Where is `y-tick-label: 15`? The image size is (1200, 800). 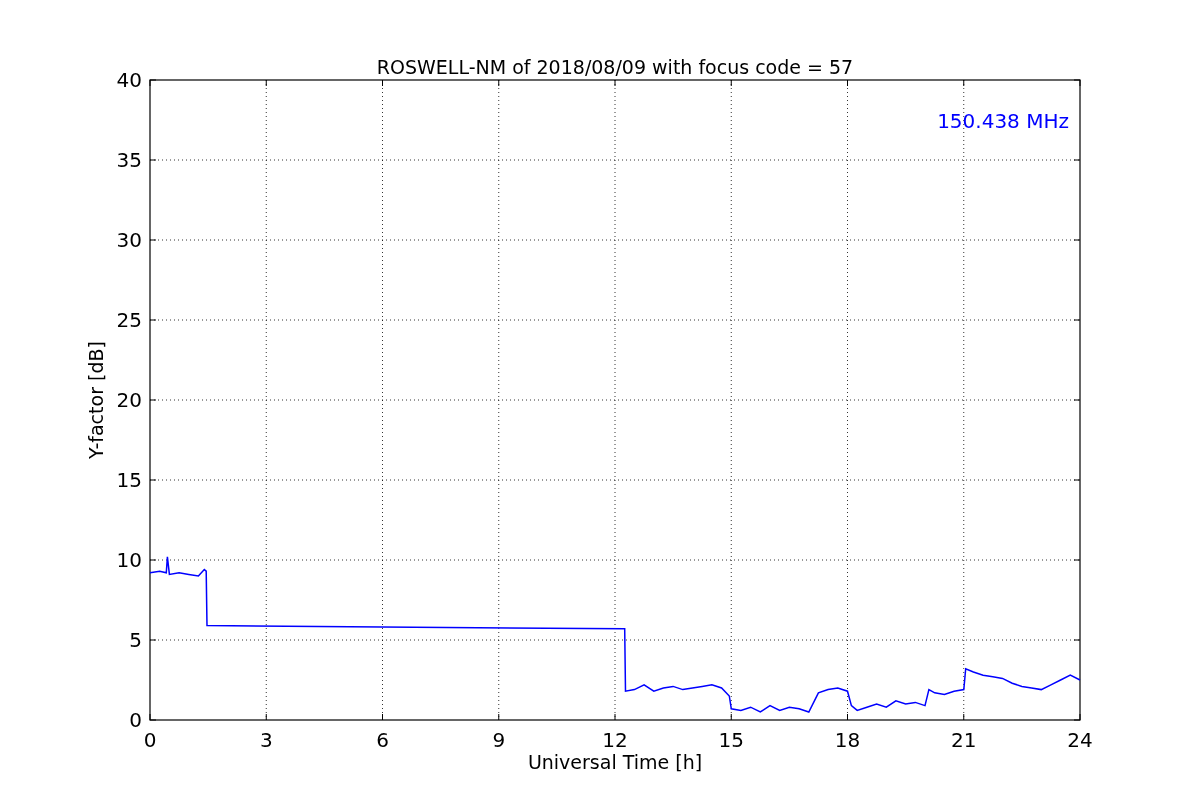 y-tick-label: 15 is located at coordinates (129, 480).